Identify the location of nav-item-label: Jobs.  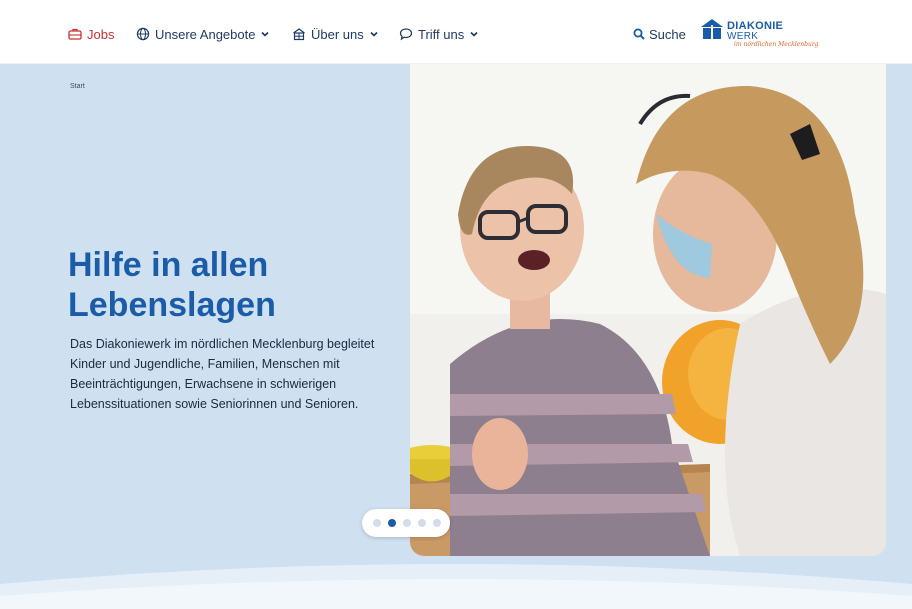
(101, 34).